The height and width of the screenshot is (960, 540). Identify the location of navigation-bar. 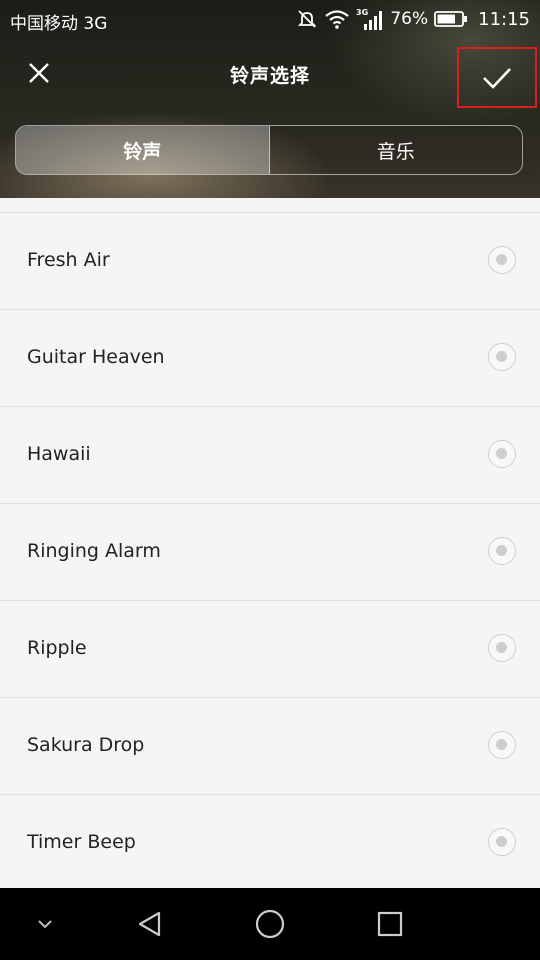
(270, 924).